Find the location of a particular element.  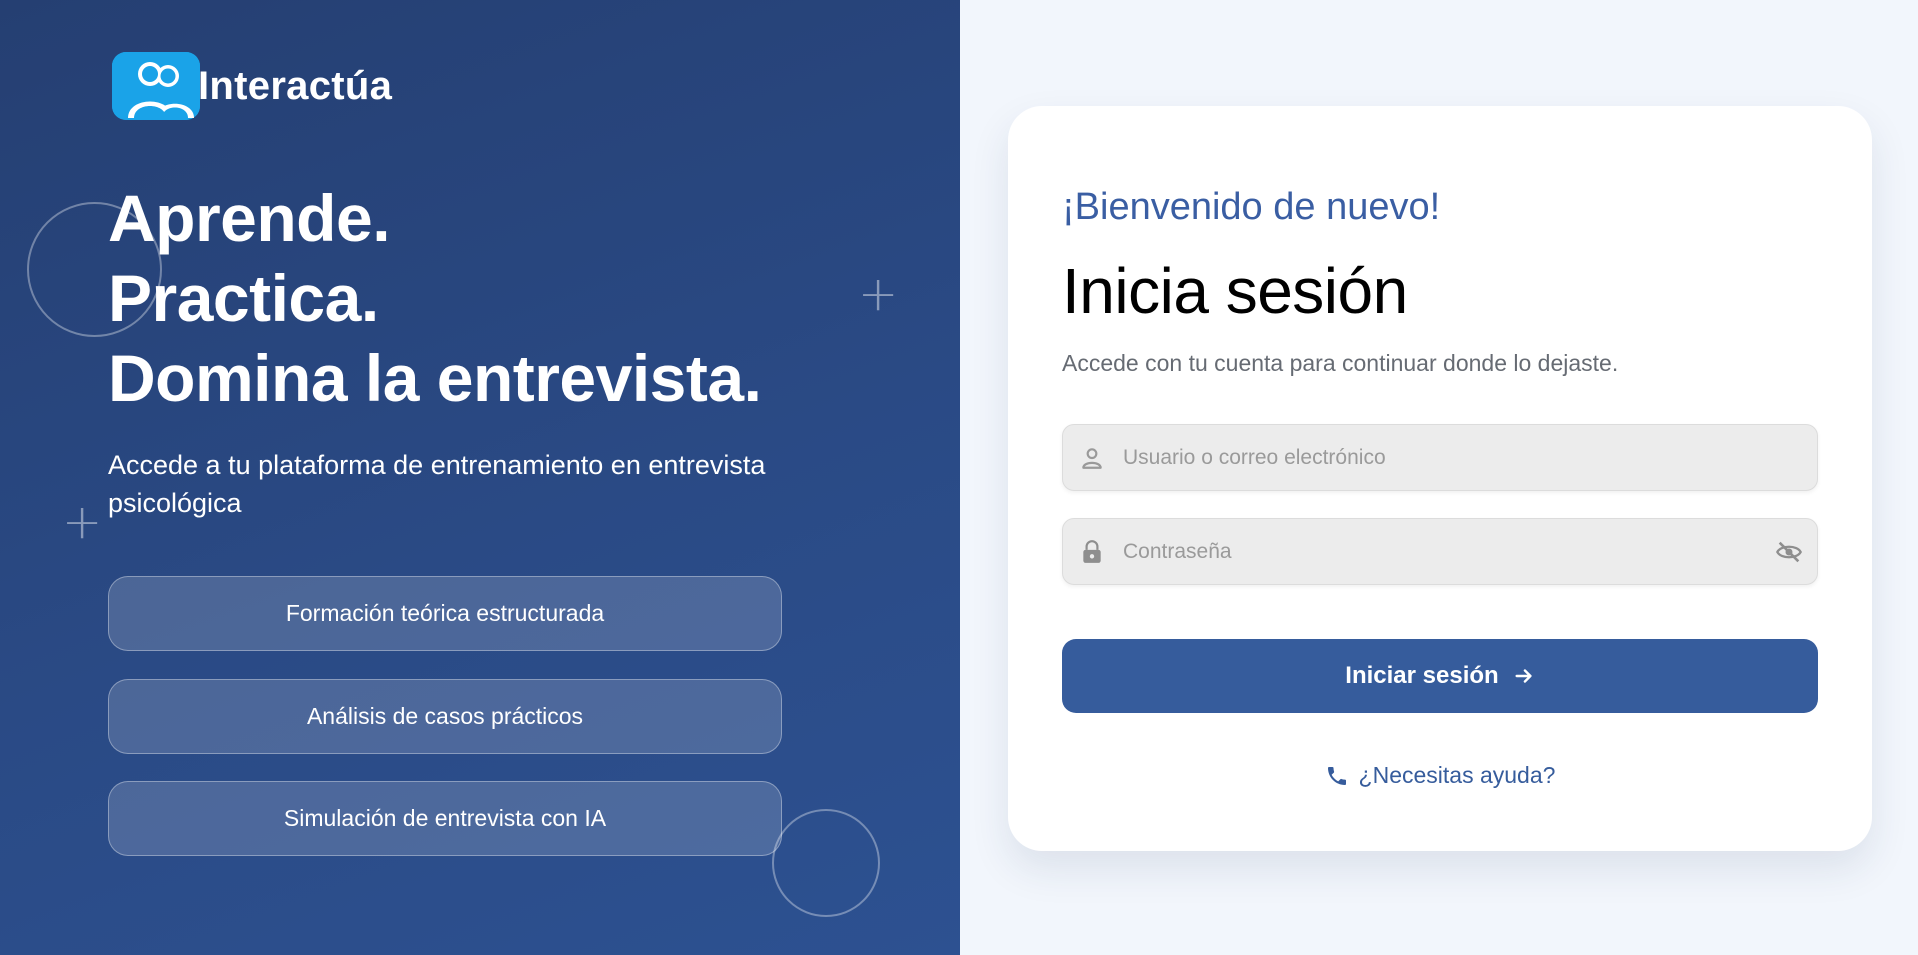

feature-pill: Análisis de casos prácticos is located at coordinates (445, 716).